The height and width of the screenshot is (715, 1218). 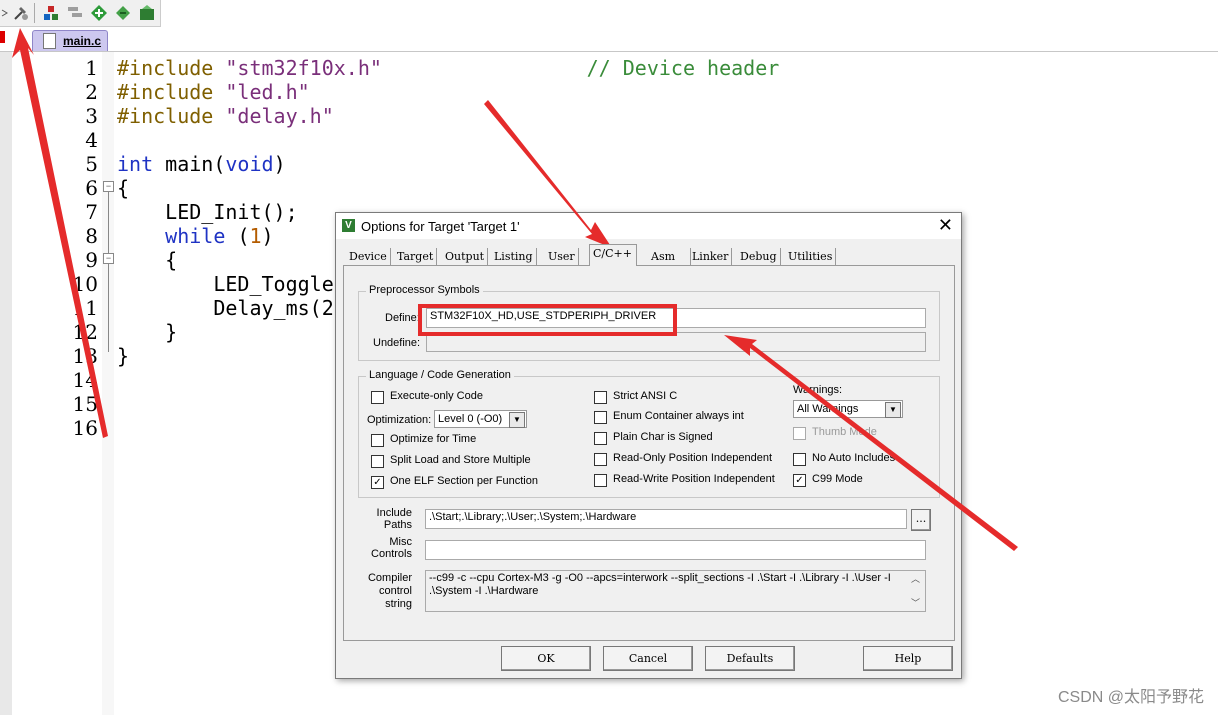 What do you see at coordinates (613, 255) in the screenshot?
I see `tab-c-cpp: C/C++` at bounding box center [613, 255].